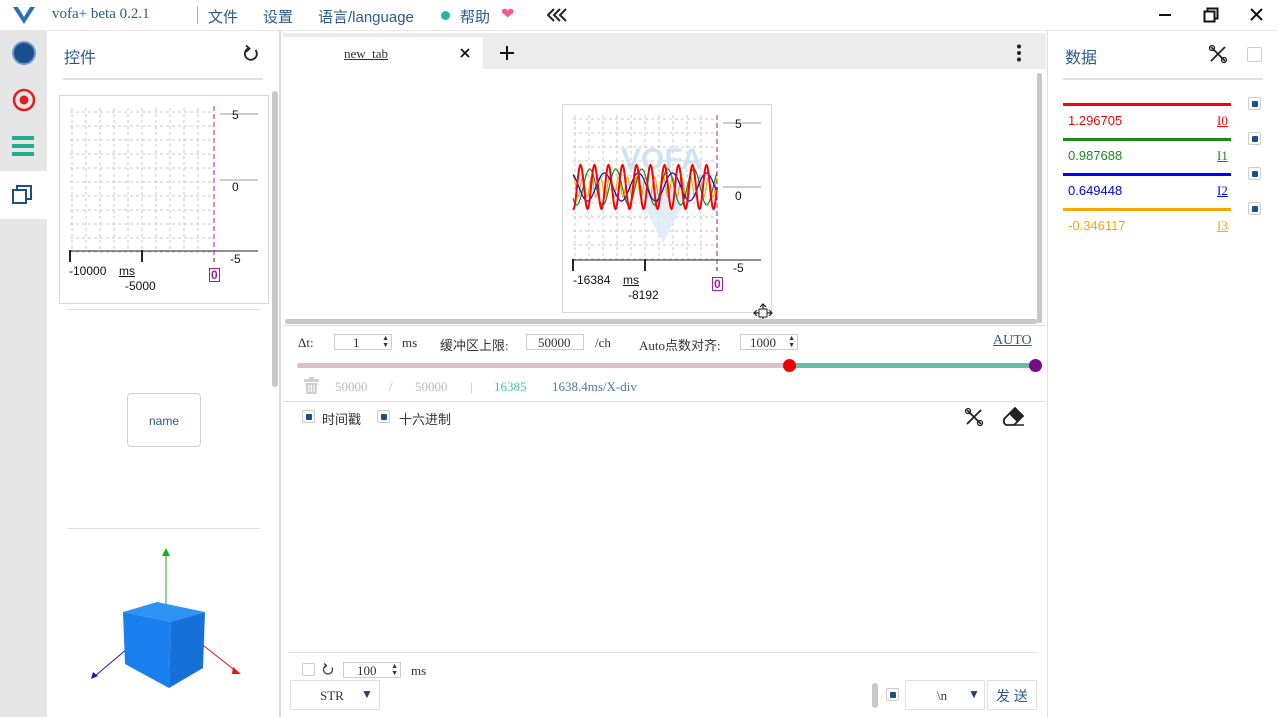 This screenshot has height=717, width=1277. Describe the element at coordinates (235, 115) in the screenshot. I see `mini-plot-ytick: 5` at that location.